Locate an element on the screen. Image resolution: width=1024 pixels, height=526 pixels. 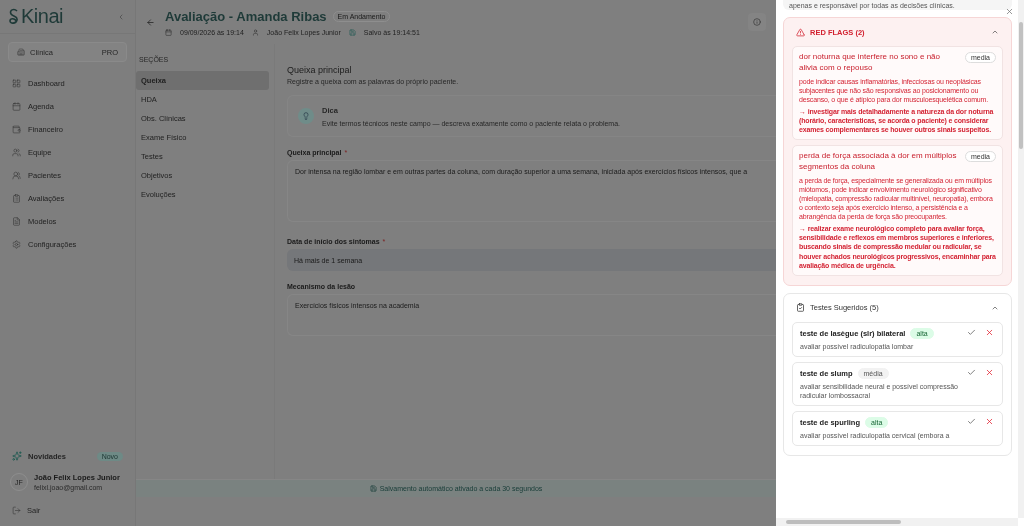
form-title: Queixa principal is located at coordinates (320, 70).